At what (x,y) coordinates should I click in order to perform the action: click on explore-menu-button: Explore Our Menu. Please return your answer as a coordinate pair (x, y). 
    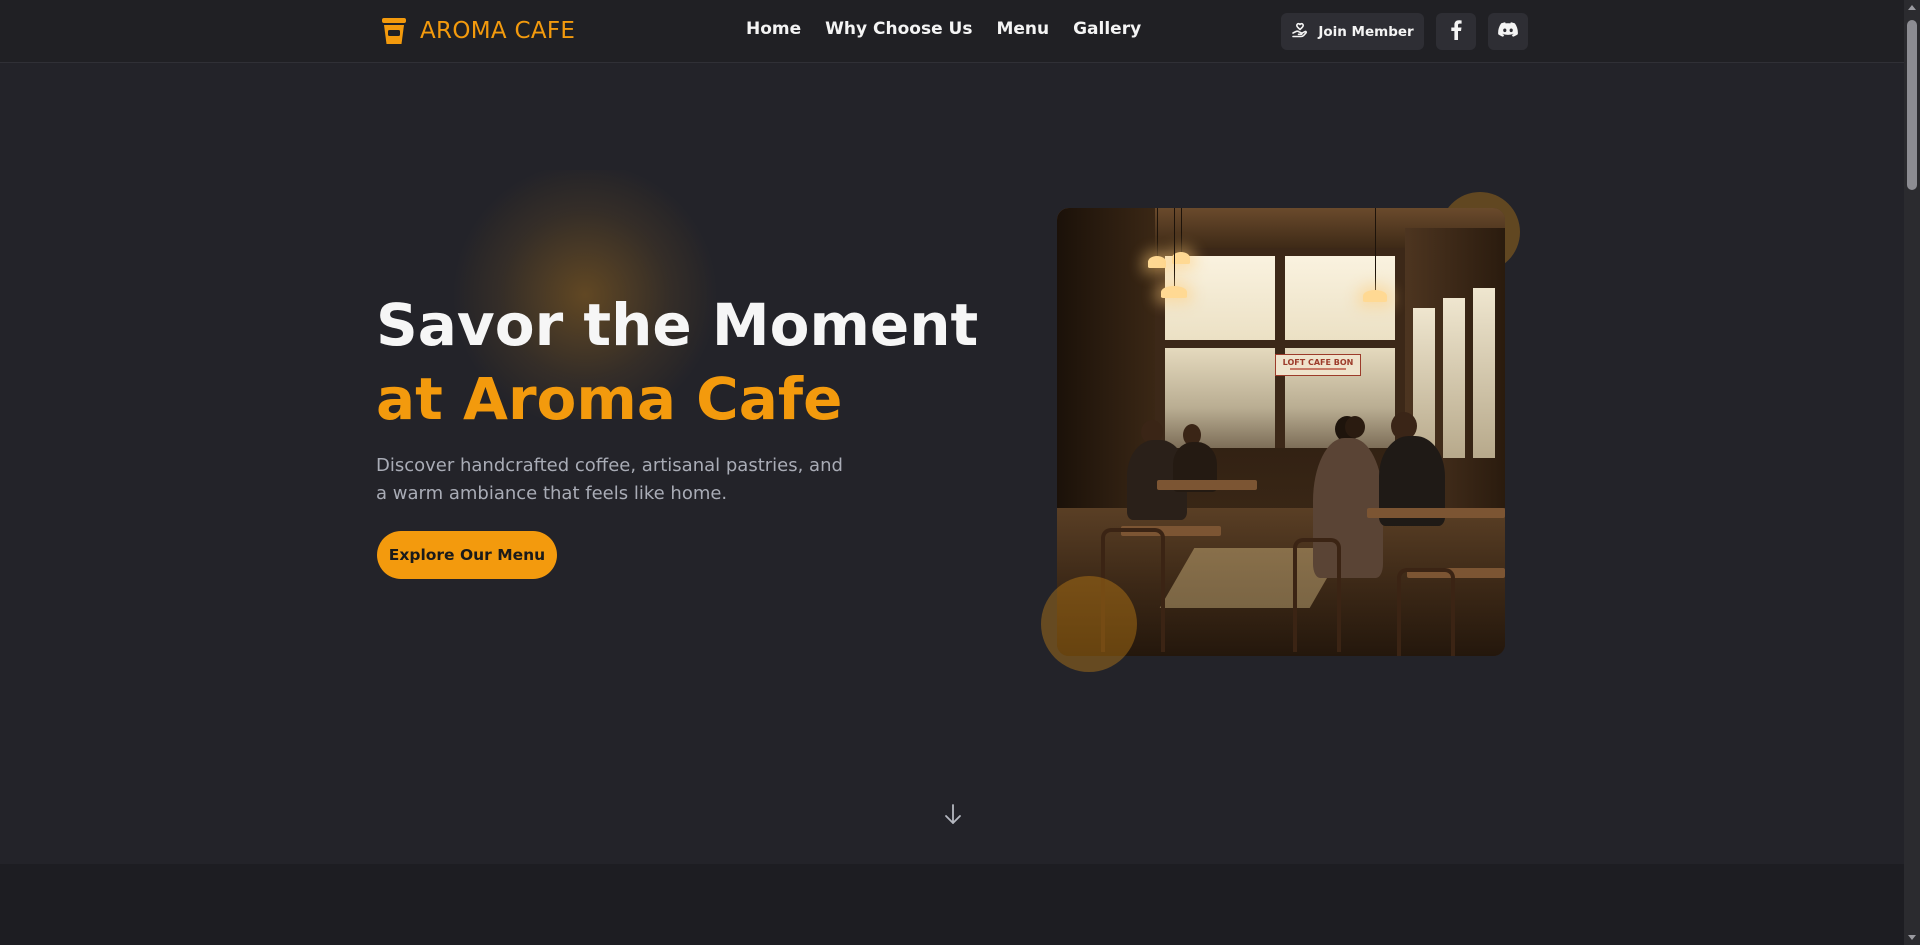
    Looking at the image, I should click on (467, 555).